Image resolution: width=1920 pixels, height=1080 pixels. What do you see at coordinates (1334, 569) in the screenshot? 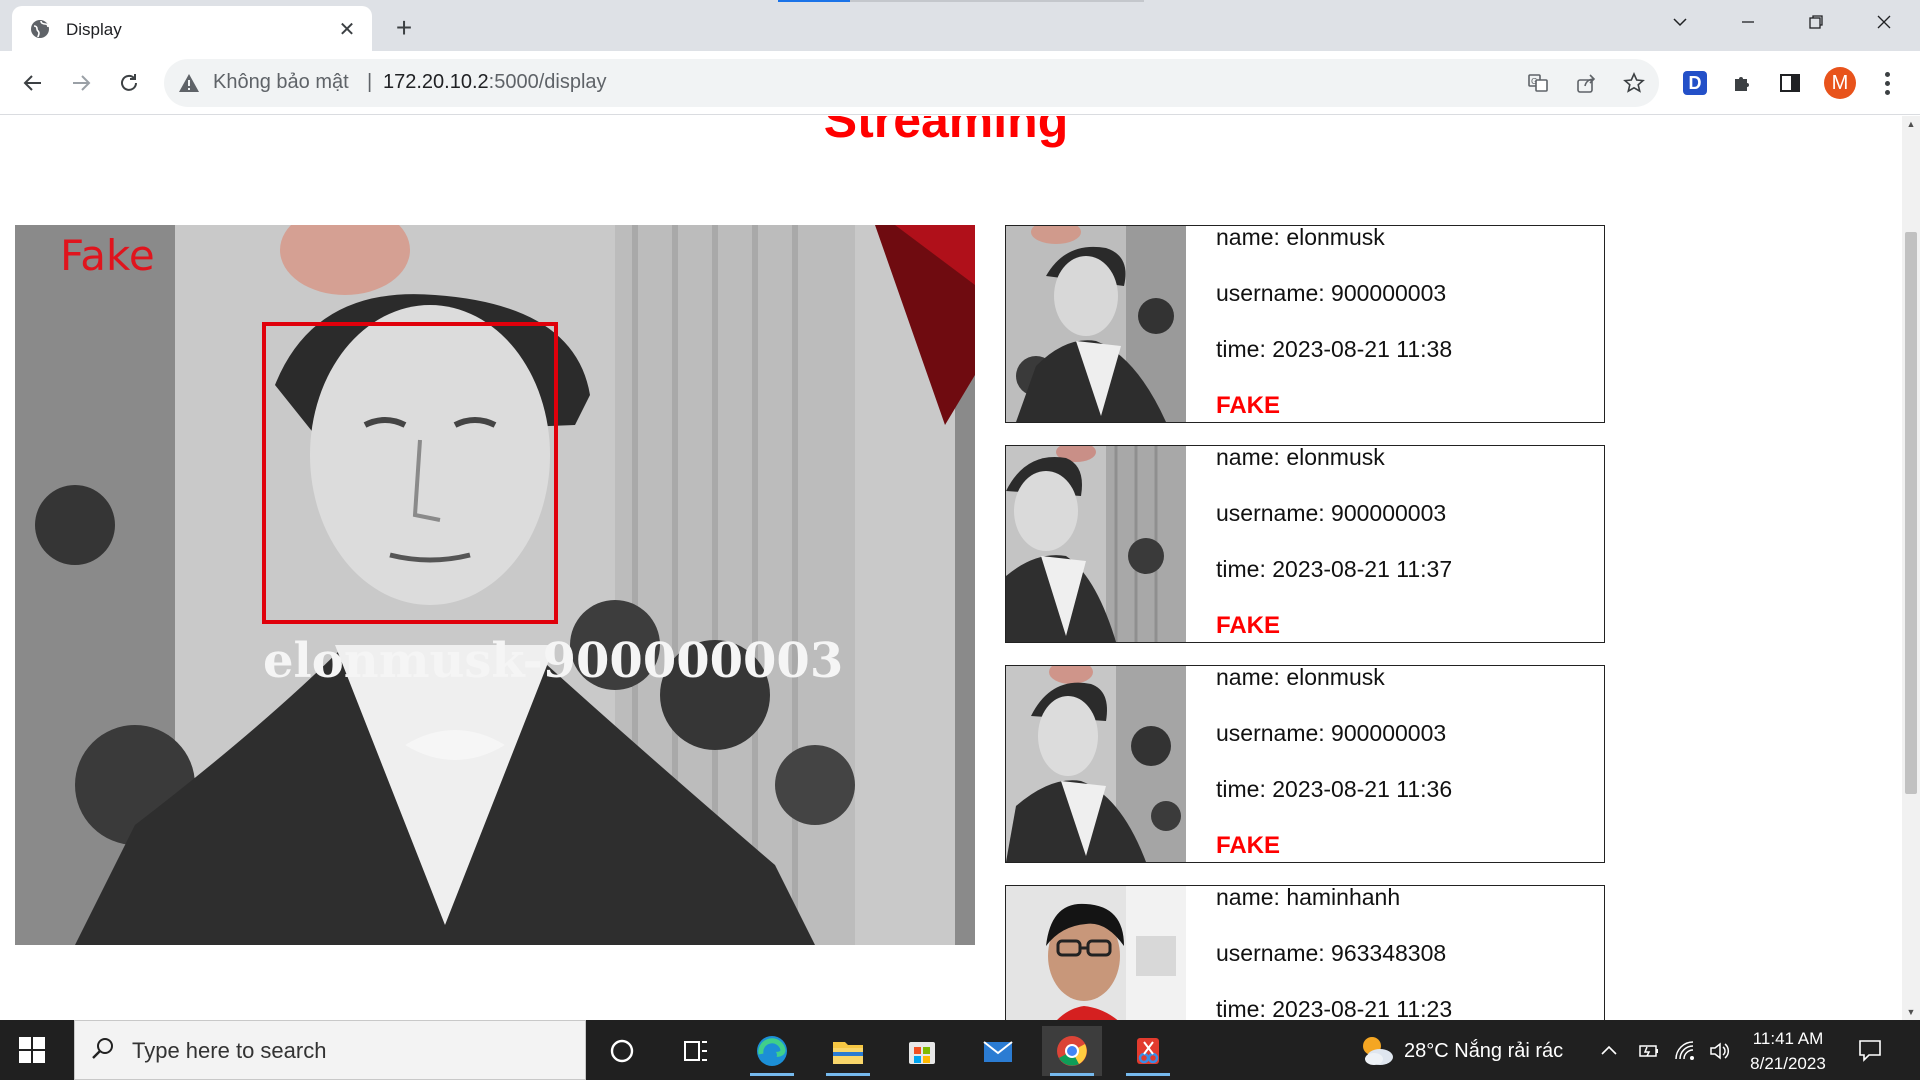
I see `record-time: time: 2023-08-21 11:37` at bounding box center [1334, 569].